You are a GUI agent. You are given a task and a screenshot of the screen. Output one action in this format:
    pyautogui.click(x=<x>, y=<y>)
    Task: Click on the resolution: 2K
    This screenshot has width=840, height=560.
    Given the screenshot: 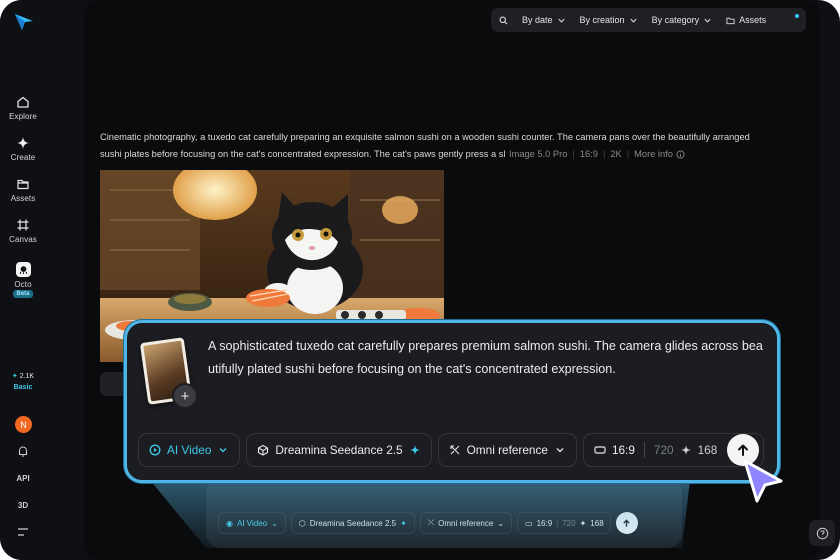 What is the action you would take?
    pyautogui.click(x=616, y=154)
    